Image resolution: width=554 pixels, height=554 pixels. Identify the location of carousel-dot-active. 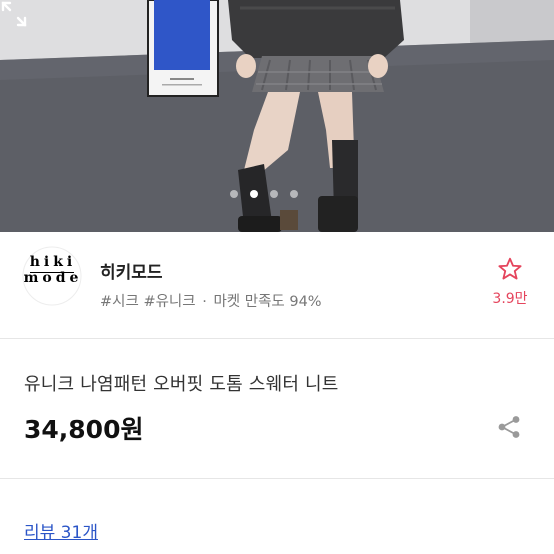
(254, 194).